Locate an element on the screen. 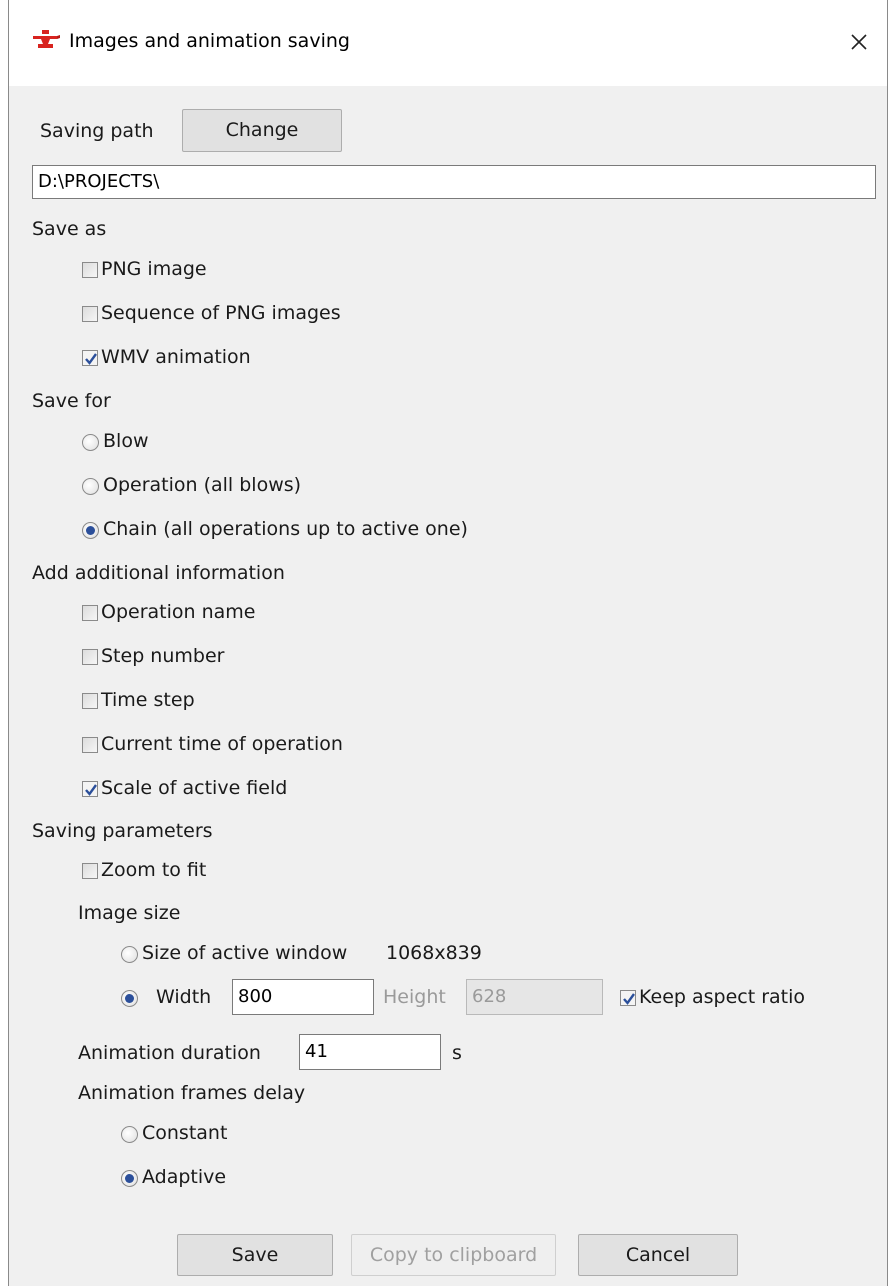 The image size is (892, 1286). size-active-window-radio is located at coordinates (129, 954).